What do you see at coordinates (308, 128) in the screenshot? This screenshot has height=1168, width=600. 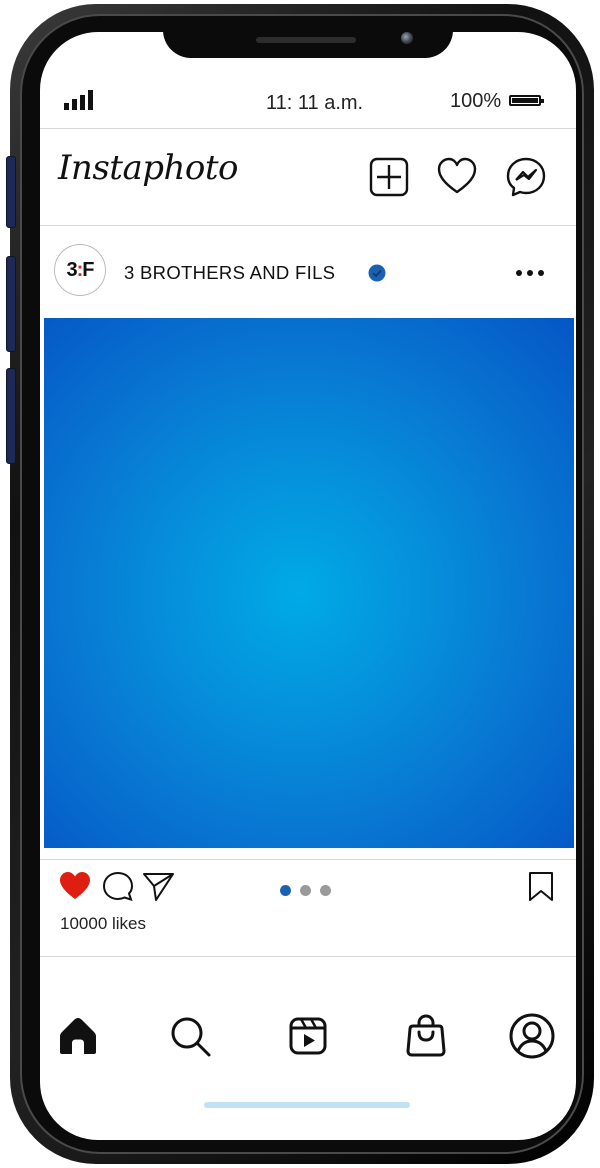 I see `status-divider` at bounding box center [308, 128].